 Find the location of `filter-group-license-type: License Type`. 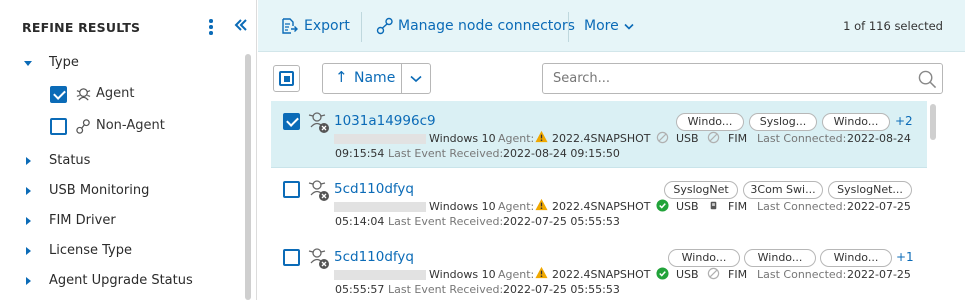

filter-group-license-type: License Type is located at coordinates (122, 253).